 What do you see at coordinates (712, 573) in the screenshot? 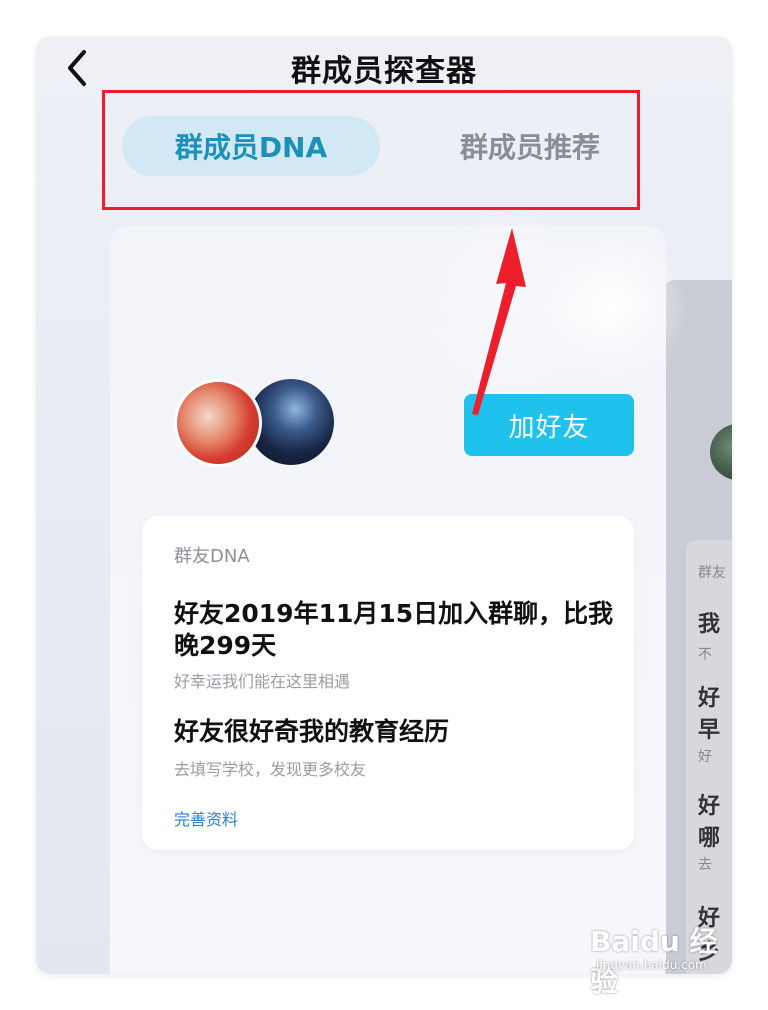
I see `side-label: 群友` at bounding box center [712, 573].